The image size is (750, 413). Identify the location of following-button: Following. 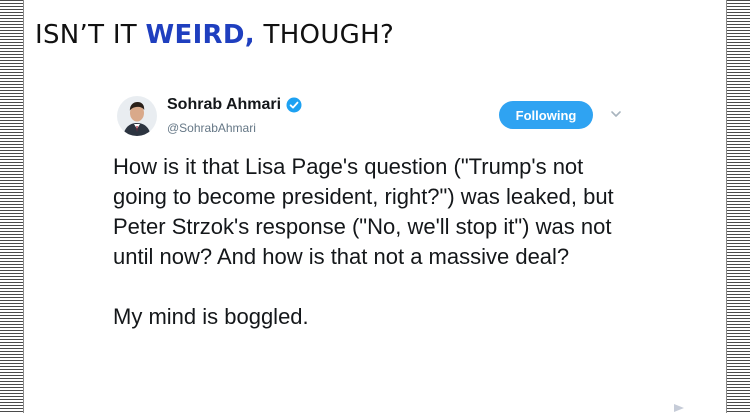
(546, 115).